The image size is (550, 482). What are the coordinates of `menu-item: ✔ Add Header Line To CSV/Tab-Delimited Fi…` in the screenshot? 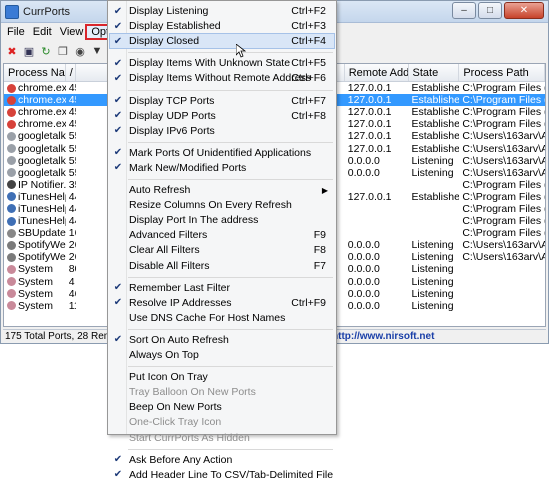 It's located at (222, 475).